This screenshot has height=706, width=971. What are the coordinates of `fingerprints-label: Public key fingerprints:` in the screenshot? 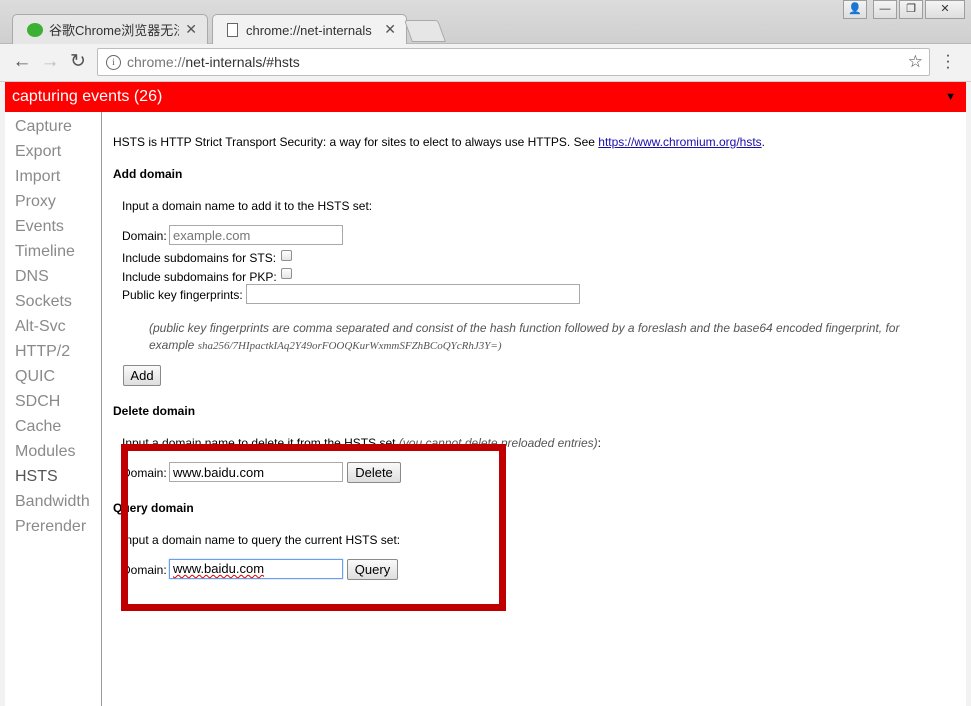 It's located at (182, 295).